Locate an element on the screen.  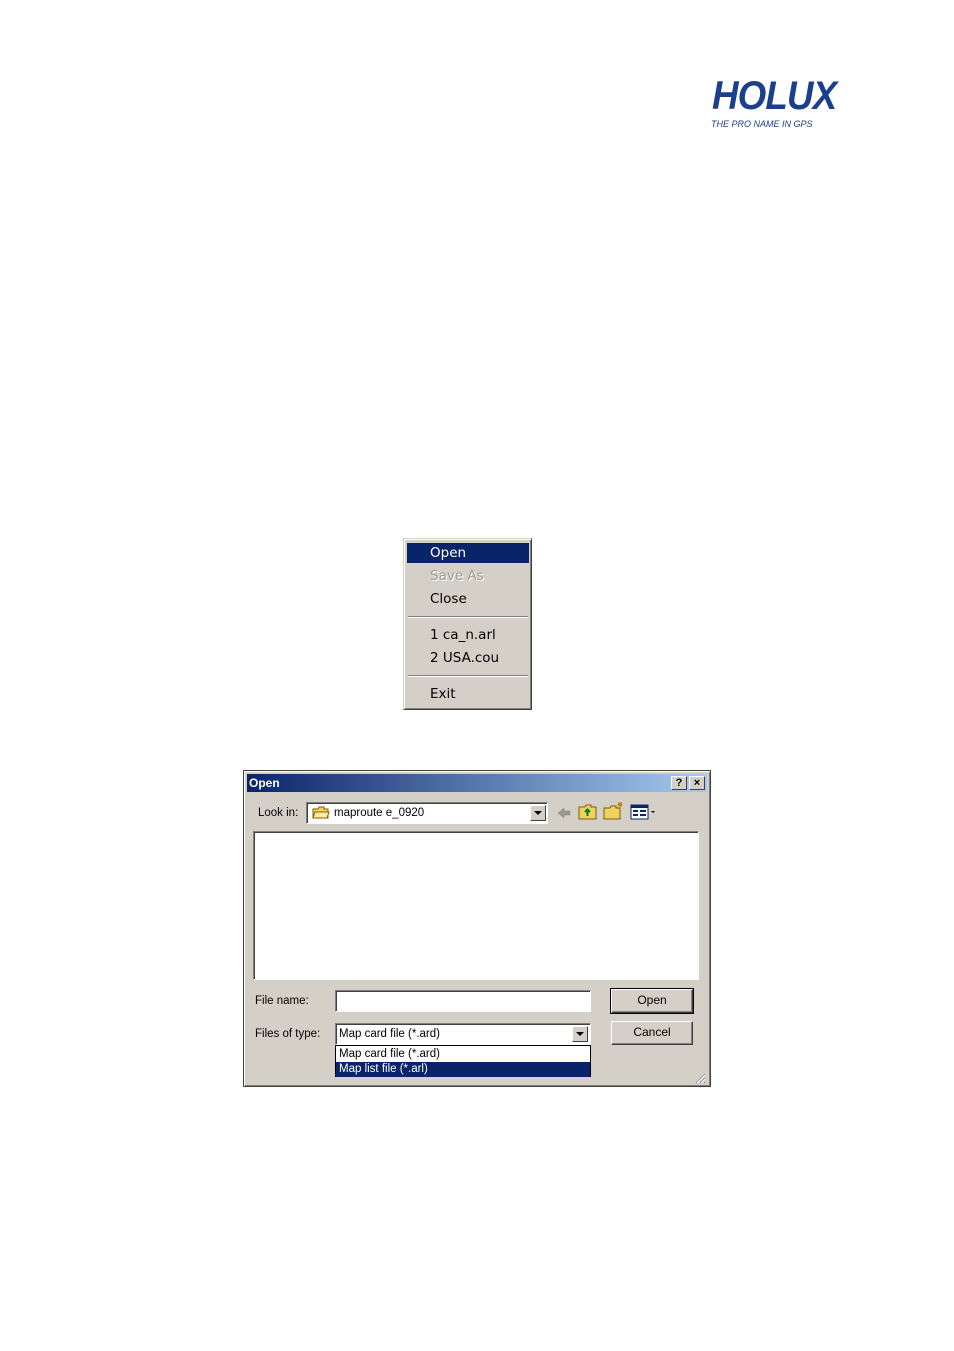
file-name-field is located at coordinates (463, 1001).